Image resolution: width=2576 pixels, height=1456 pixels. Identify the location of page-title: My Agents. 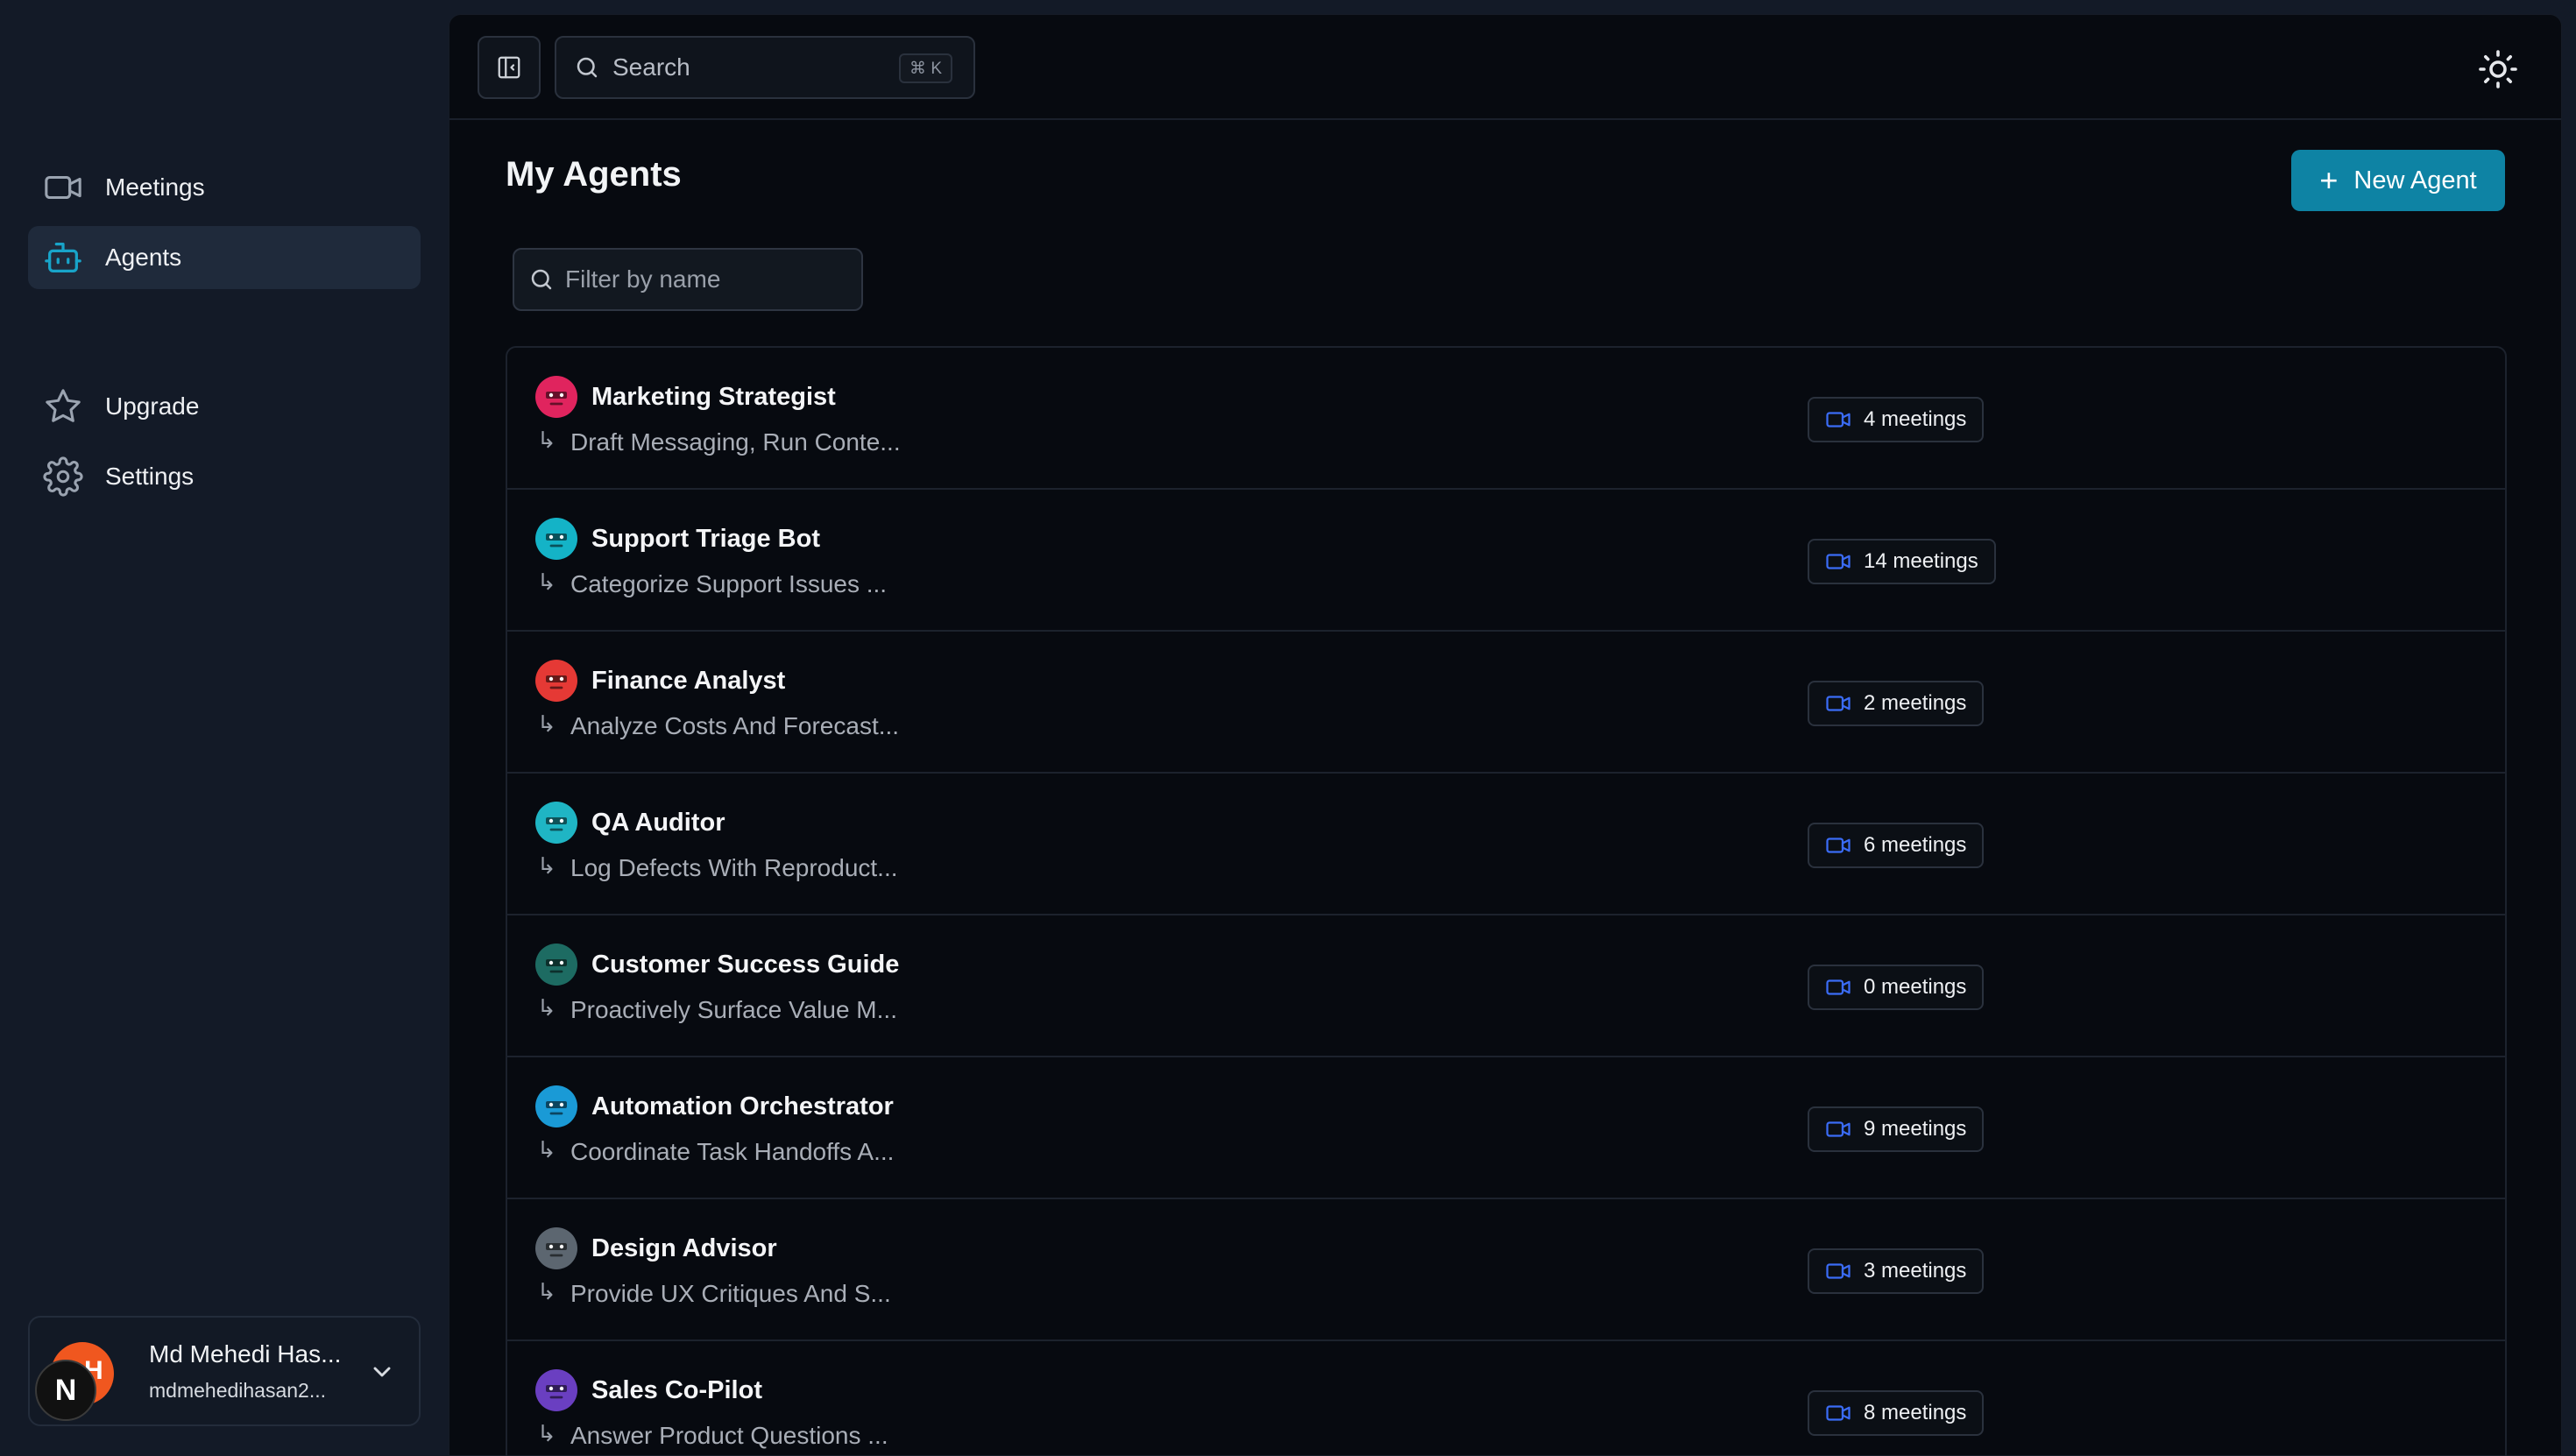
(594, 174).